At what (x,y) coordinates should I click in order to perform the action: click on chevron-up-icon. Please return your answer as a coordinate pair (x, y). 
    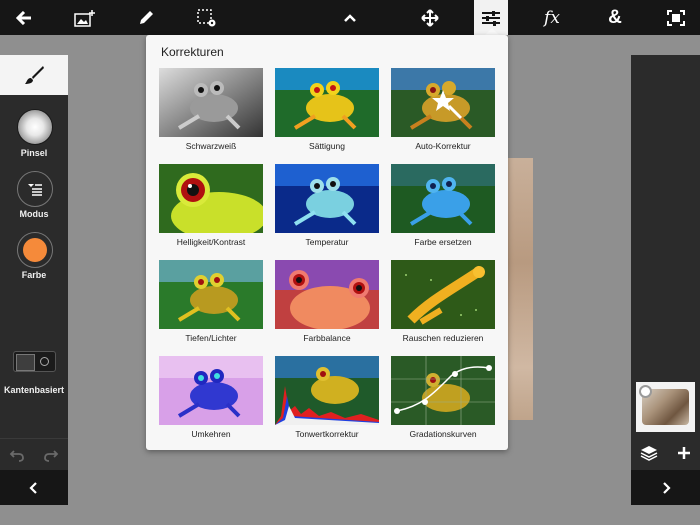
    Looking at the image, I should click on (350, 17).